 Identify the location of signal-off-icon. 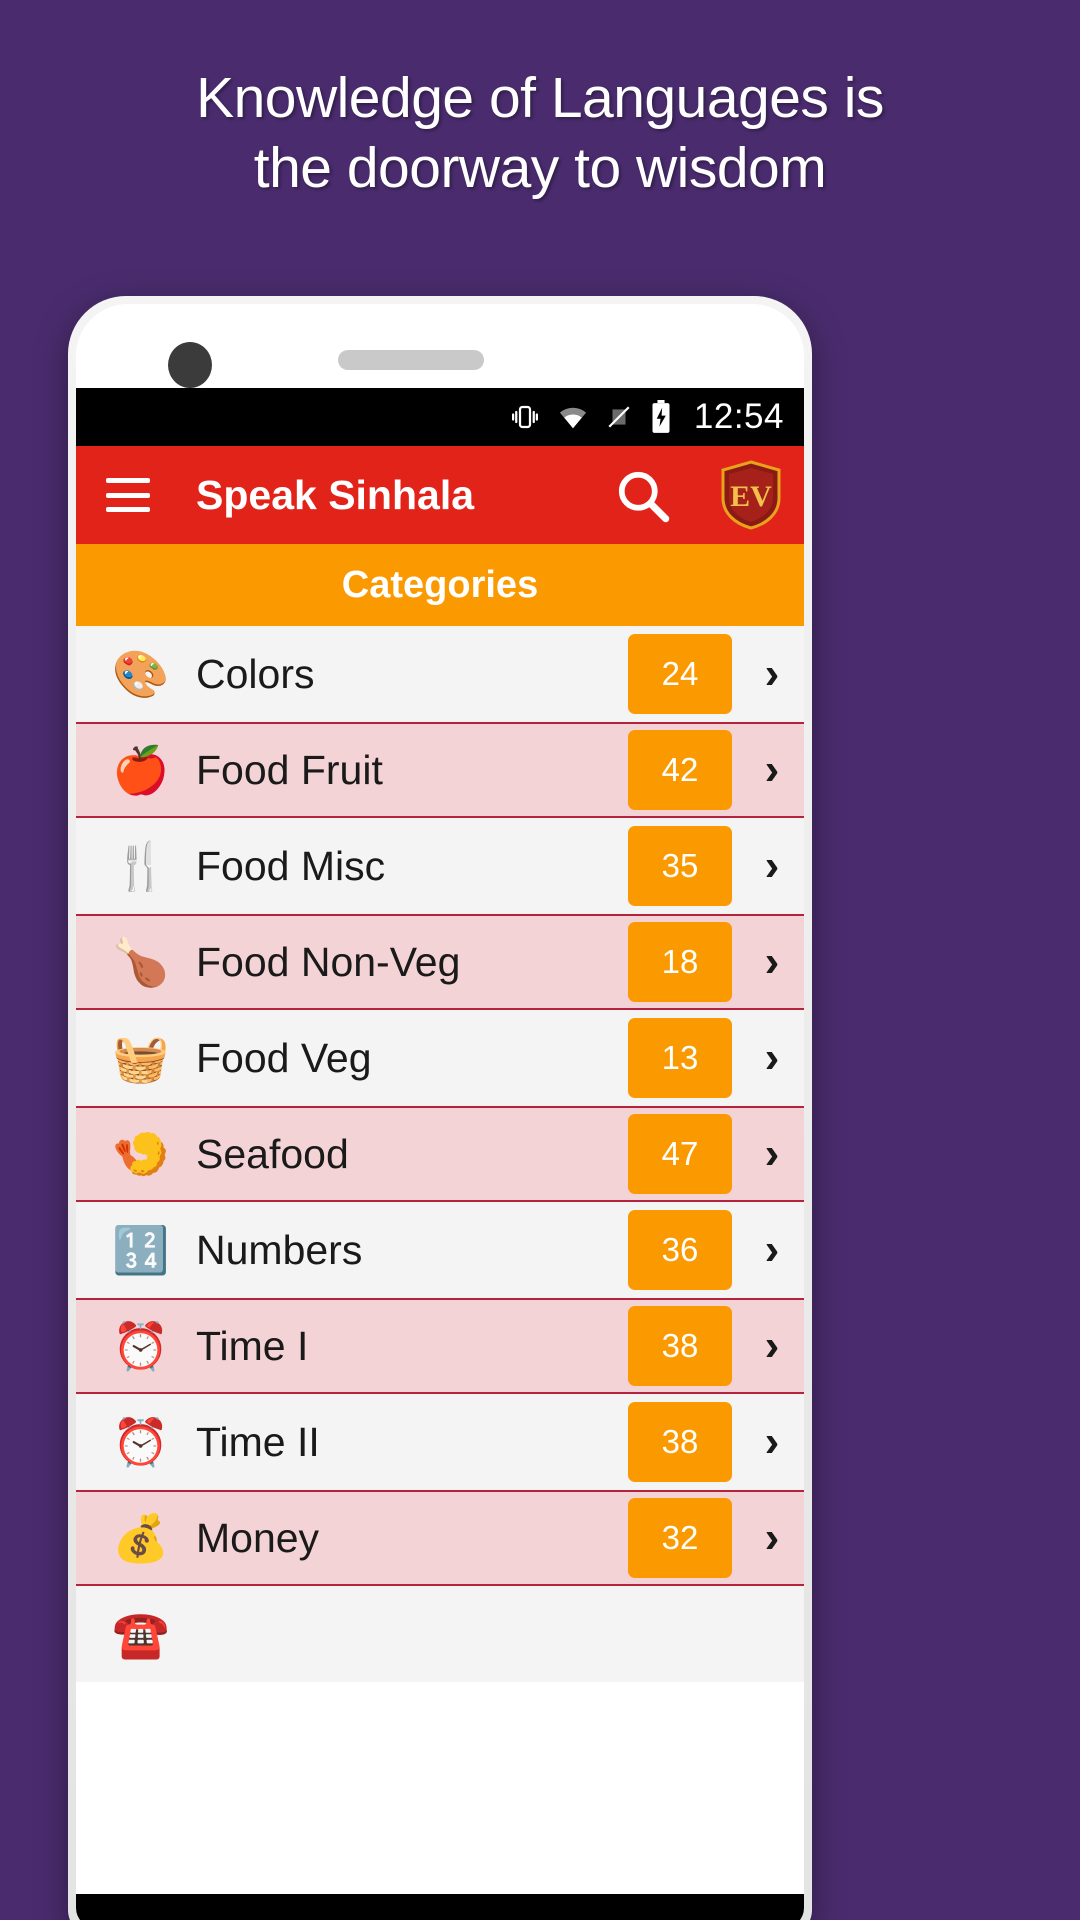
(619, 417).